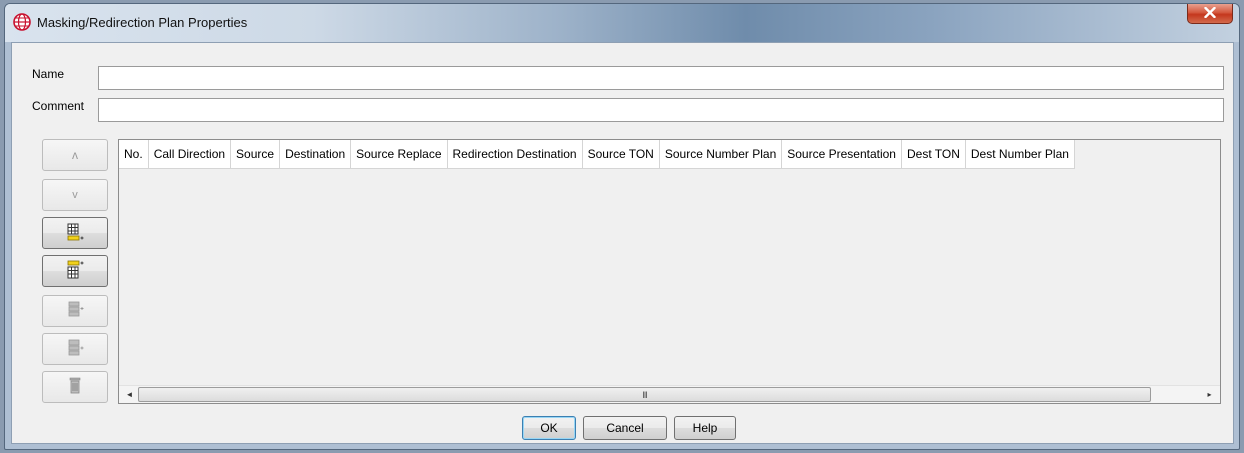  I want to click on column-header-source-number-plan: Source Number Plan, so click(721, 154).